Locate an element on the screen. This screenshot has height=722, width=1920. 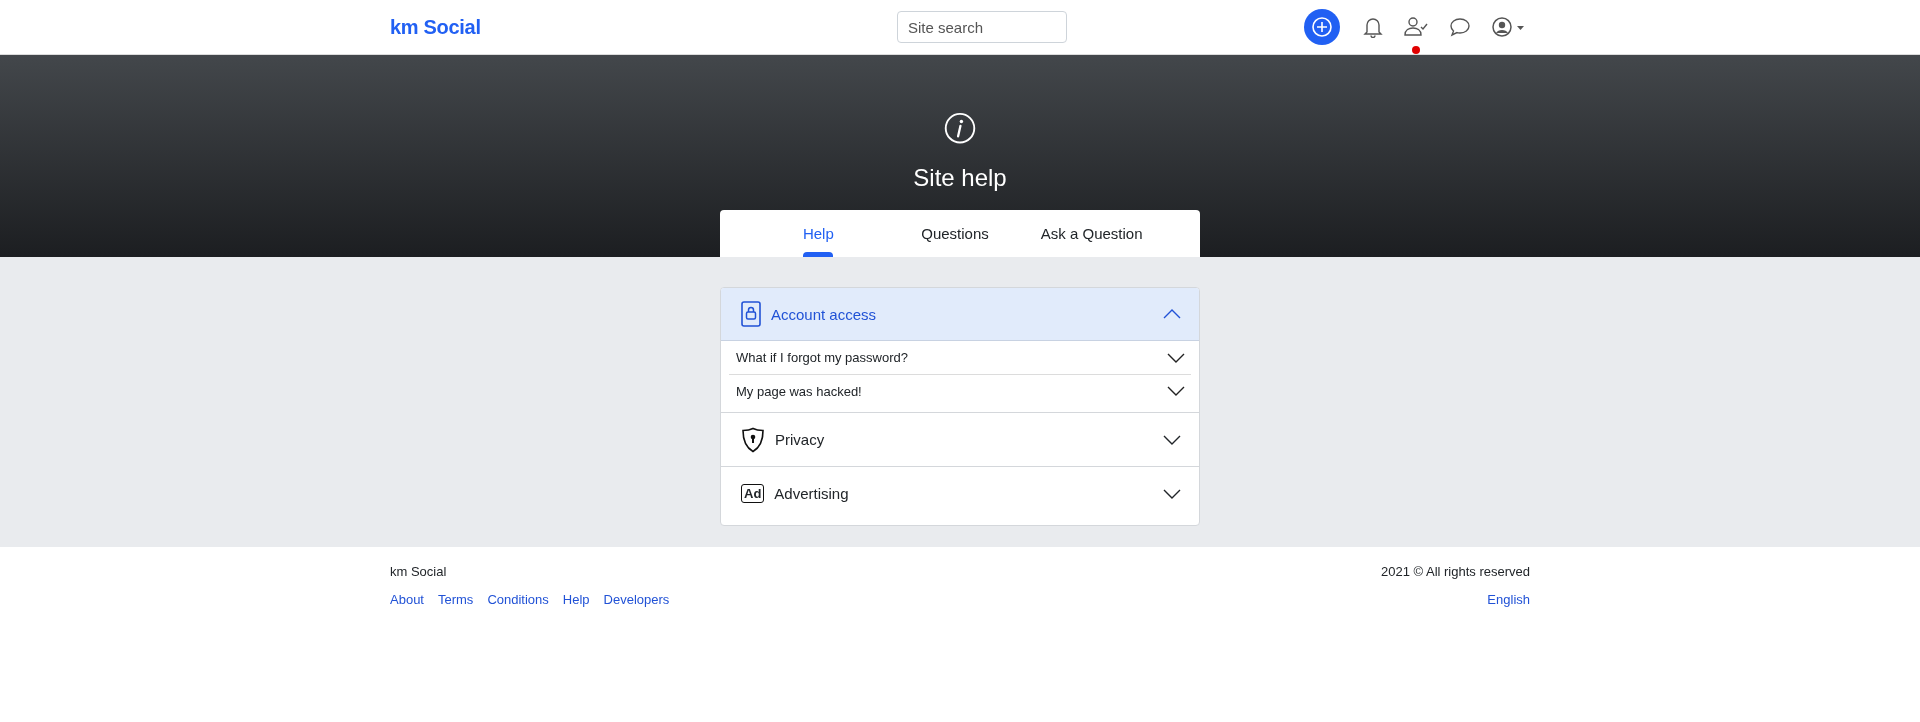
footer-link: Conditions is located at coordinates (518, 599).